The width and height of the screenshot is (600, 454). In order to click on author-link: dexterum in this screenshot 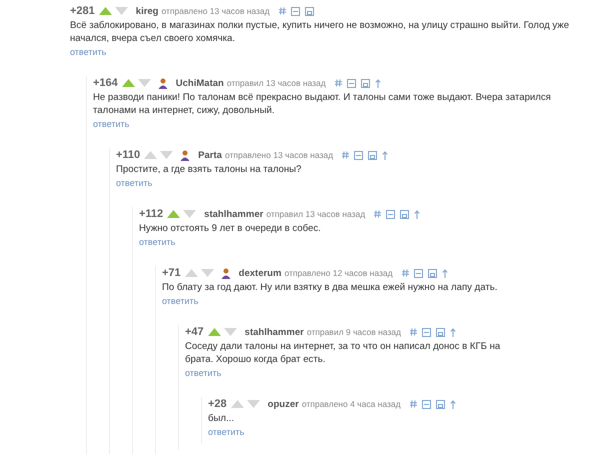, I will do `click(260, 273)`.